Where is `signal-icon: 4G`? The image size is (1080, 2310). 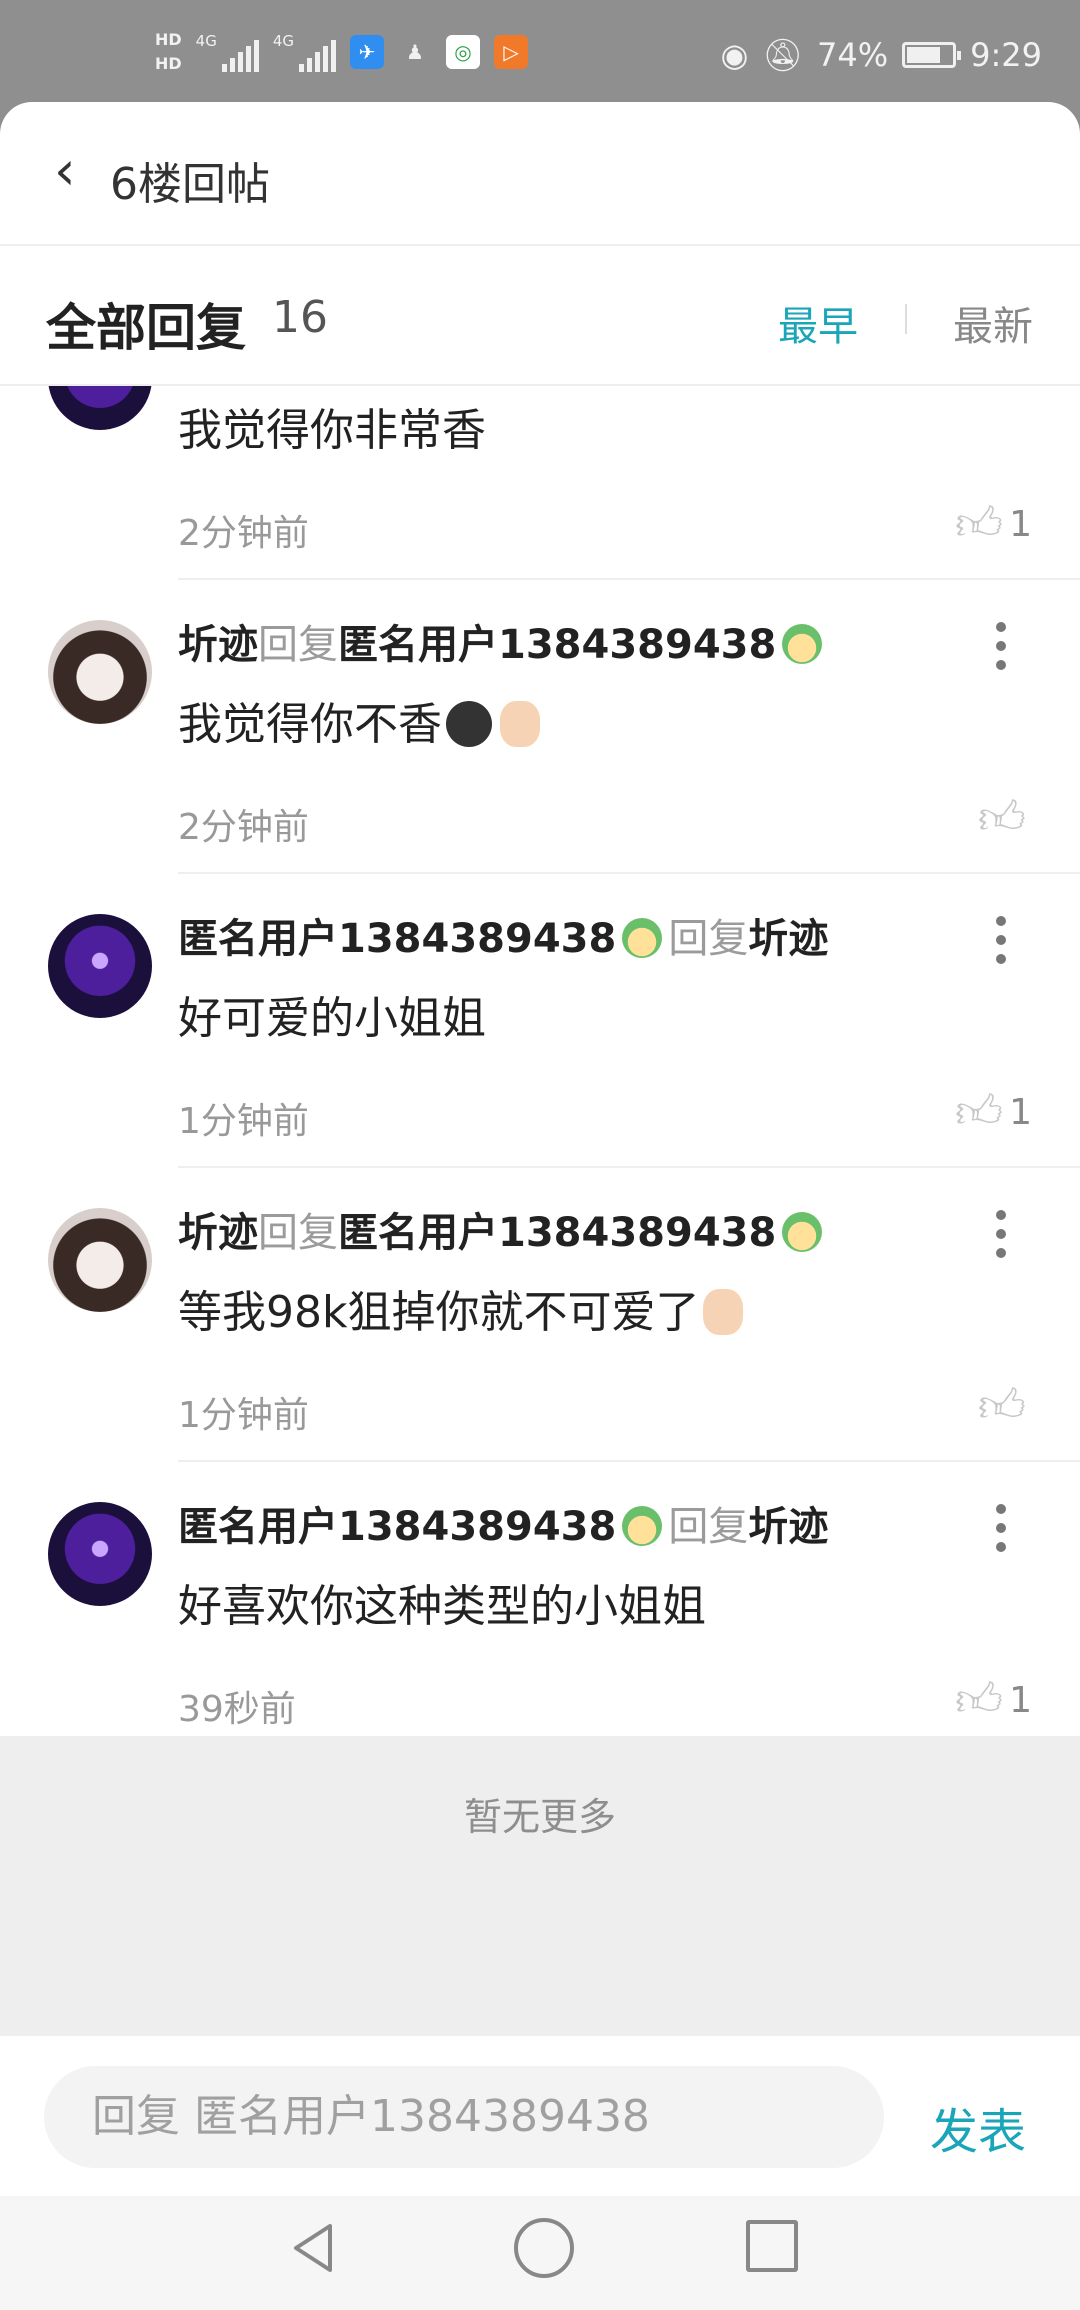
signal-icon: 4G is located at coordinates (227, 52).